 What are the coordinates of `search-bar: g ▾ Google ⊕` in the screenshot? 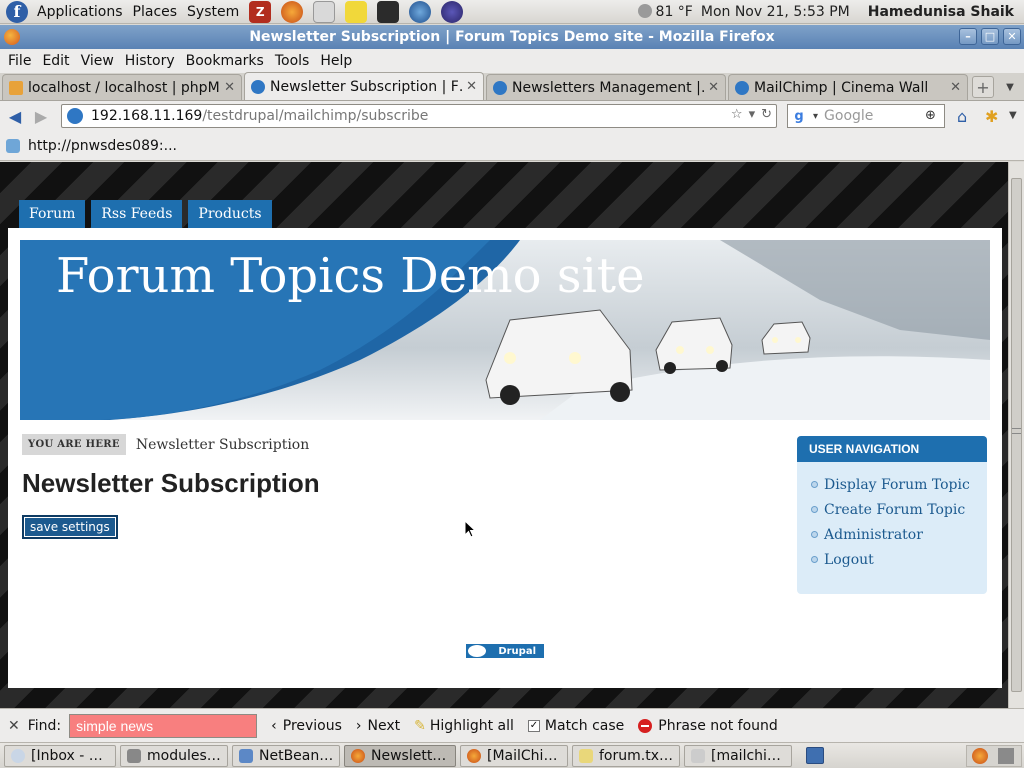 It's located at (866, 116).